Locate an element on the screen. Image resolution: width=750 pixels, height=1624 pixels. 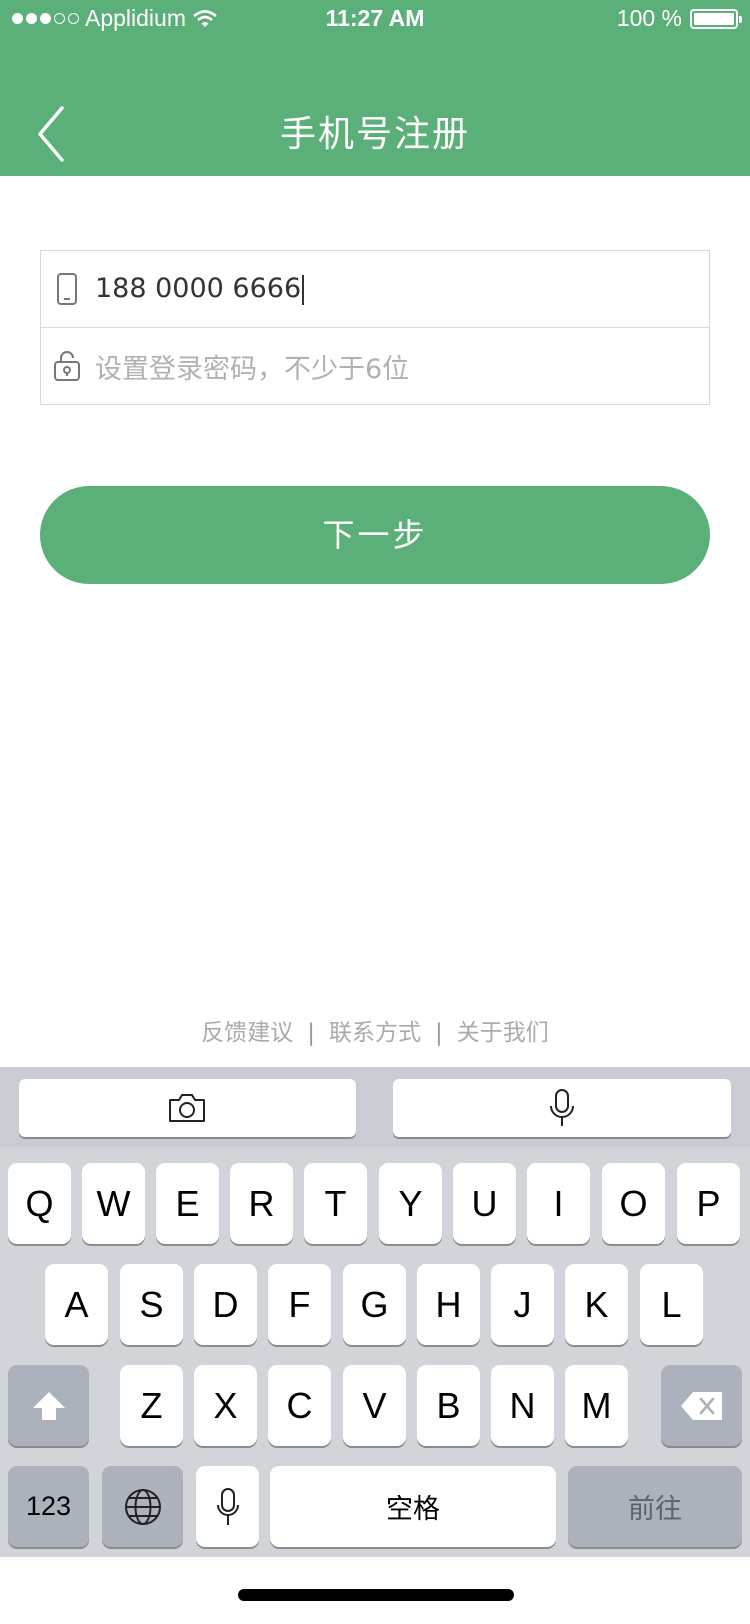
about-link: 关于我们 is located at coordinates (503, 1030).